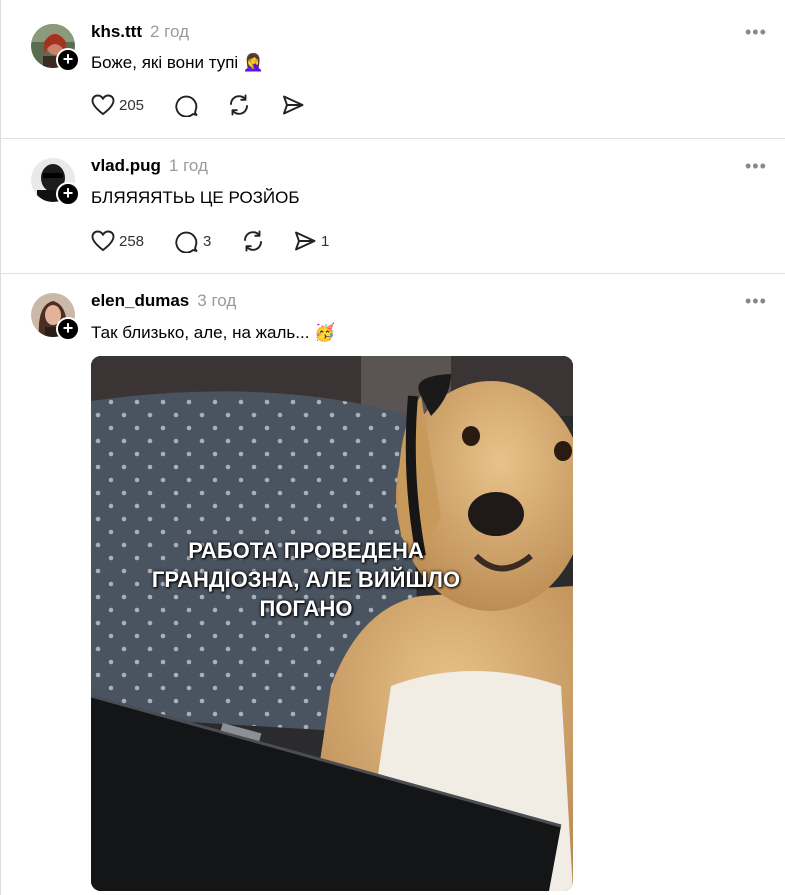 The image size is (785, 895). Describe the element at coordinates (195, 197) in the screenshot. I see `post-text: БЛЯЯЯЯТЬЬ ЦЕ РОЗЙОБ` at that location.